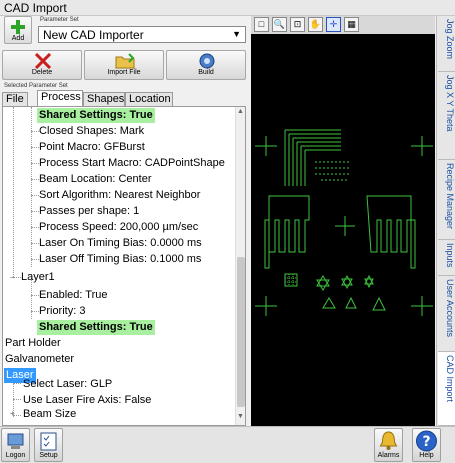  I want to click on bottom-bar: Logon Setup Alarms ? Help, so click(227, 444).